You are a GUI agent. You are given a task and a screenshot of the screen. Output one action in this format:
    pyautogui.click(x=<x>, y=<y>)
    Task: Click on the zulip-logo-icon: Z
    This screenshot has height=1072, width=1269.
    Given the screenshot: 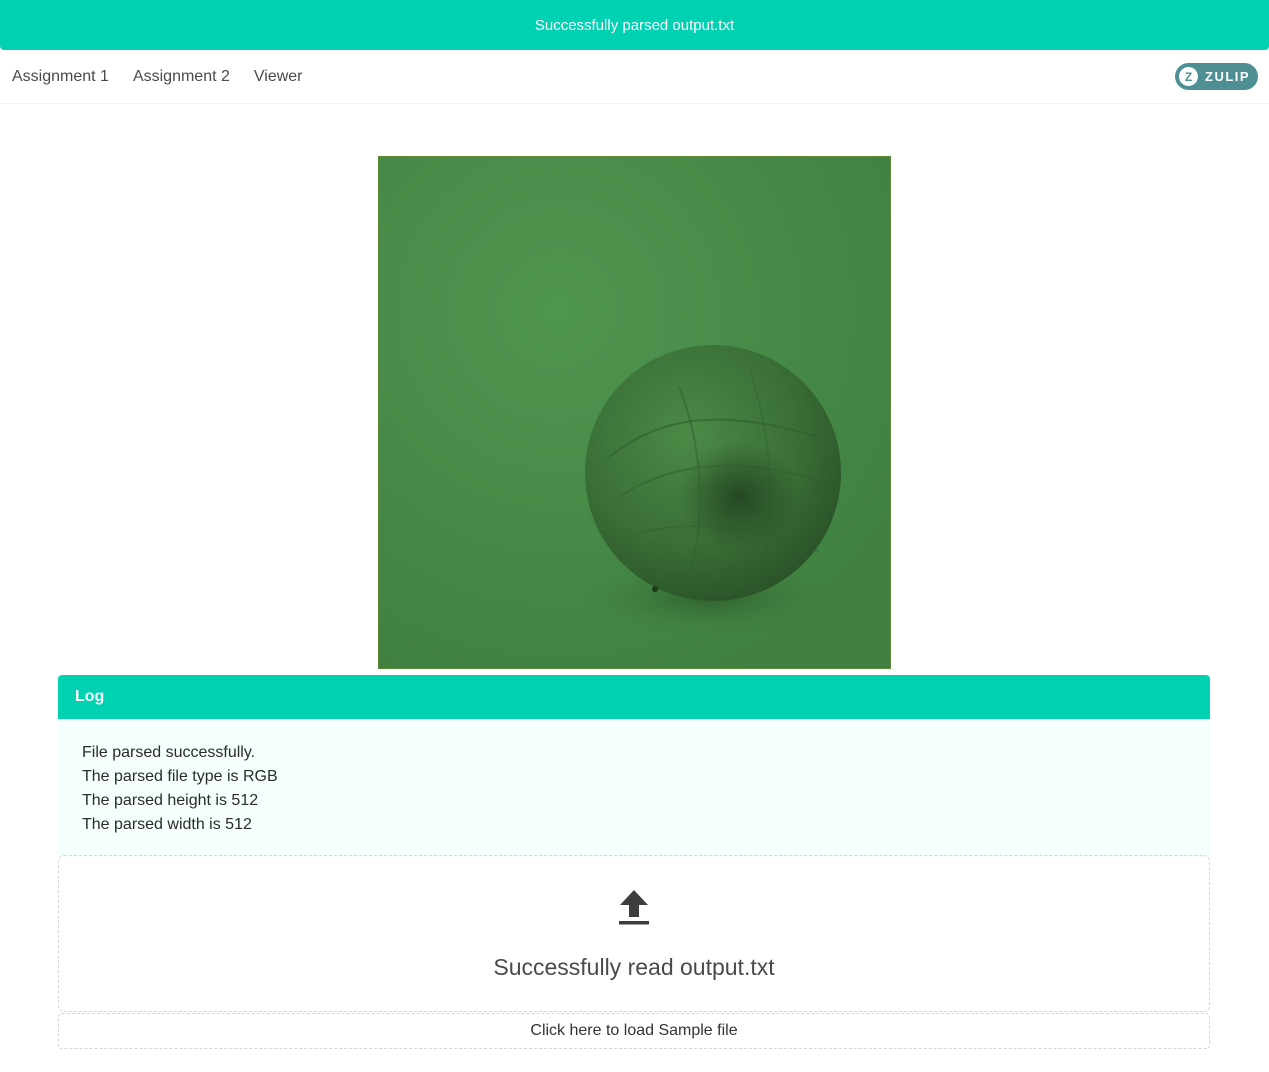 What is the action you would take?
    pyautogui.click(x=1188, y=76)
    